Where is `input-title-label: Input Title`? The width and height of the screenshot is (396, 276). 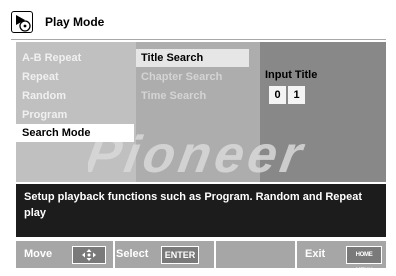
input-title-label: Input Title is located at coordinates (291, 75).